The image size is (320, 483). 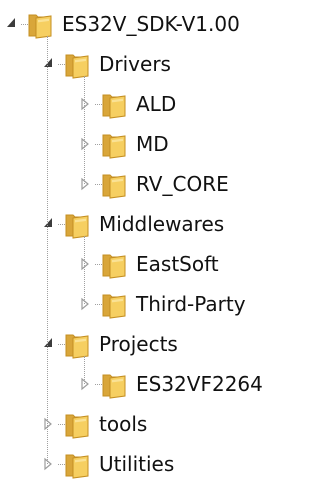 I want to click on tree-item: Middlewares, so click(x=149, y=224).